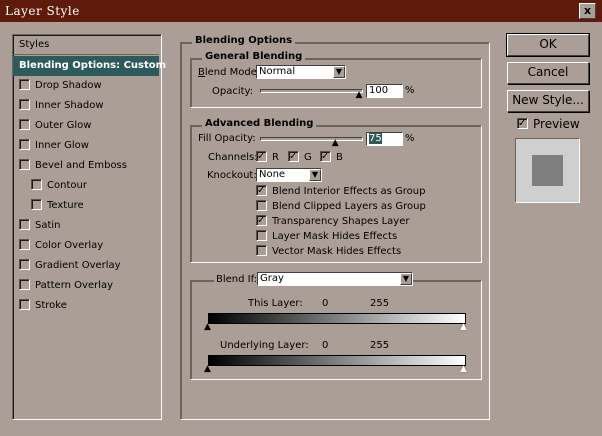  What do you see at coordinates (86, 45) in the screenshot?
I see `styles-list-header: Styles` at bounding box center [86, 45].